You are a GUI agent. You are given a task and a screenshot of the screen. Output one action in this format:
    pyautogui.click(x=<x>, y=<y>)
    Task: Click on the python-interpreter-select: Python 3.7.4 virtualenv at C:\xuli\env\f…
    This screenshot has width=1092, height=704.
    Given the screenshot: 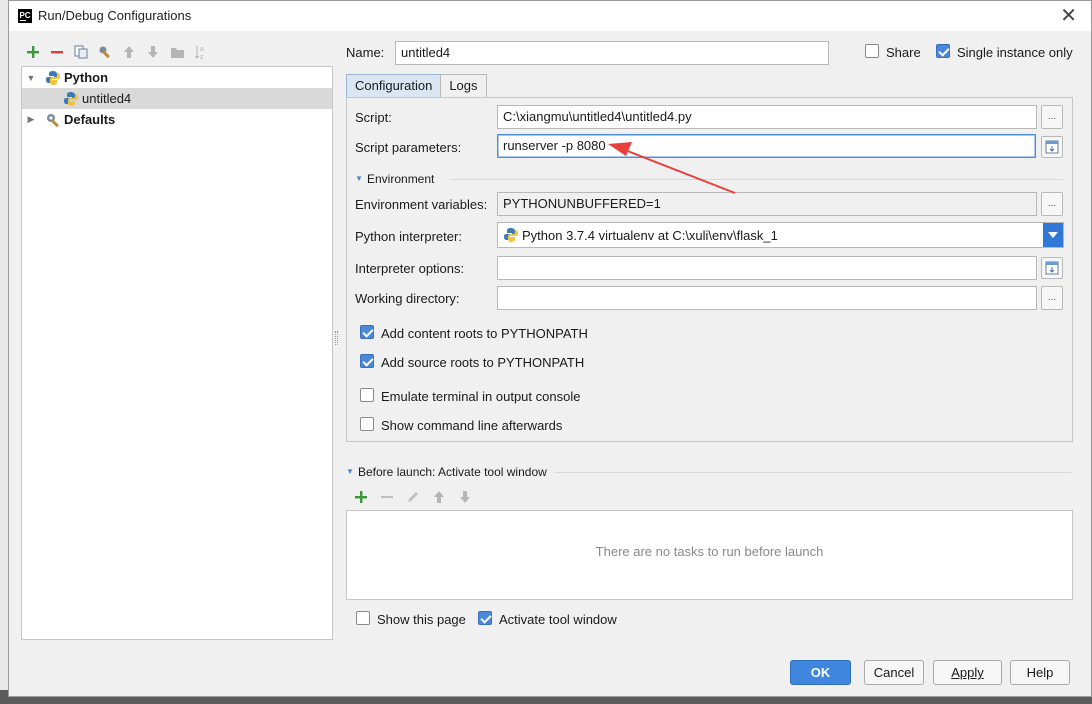 What is the action you would take?
    pyautogui.click(x=780, y=235)
    